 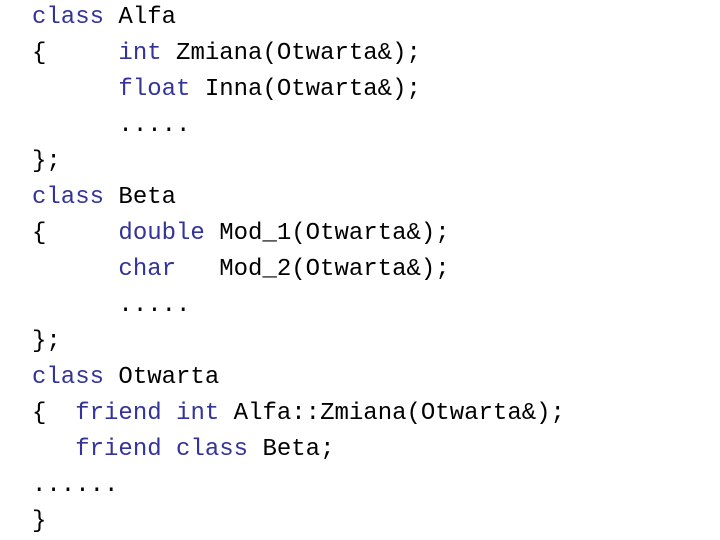 What do you see at coordinates (298, 522) in the screenshot?
I see `code-line: }` at bounding box center [298, 522].